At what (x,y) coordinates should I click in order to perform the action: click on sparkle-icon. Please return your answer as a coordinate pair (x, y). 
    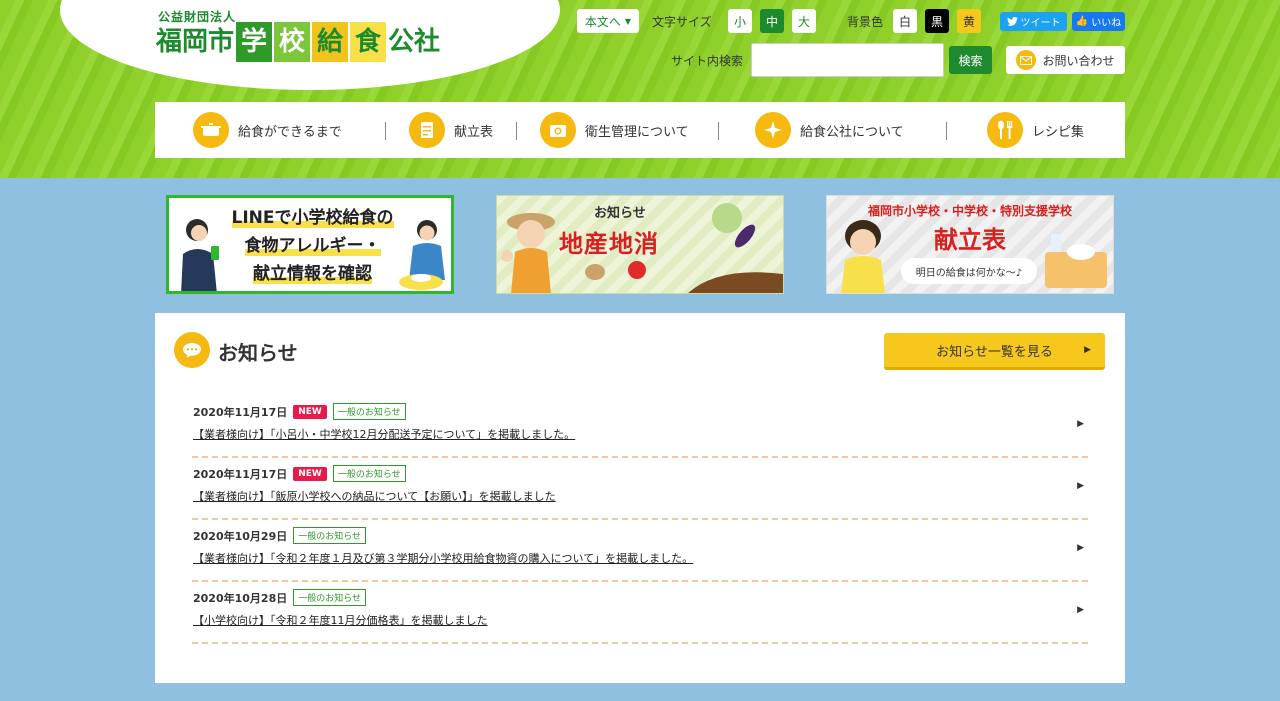
    Looking at the image, I should click on (773, 130).